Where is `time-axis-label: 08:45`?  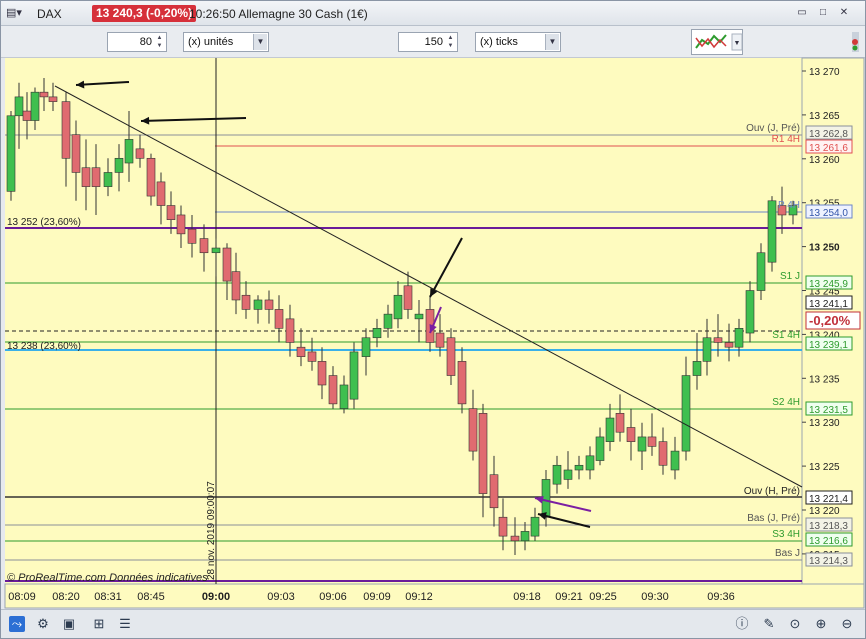
time-axis-label: 08:45 is located at coordinates (151, 597).